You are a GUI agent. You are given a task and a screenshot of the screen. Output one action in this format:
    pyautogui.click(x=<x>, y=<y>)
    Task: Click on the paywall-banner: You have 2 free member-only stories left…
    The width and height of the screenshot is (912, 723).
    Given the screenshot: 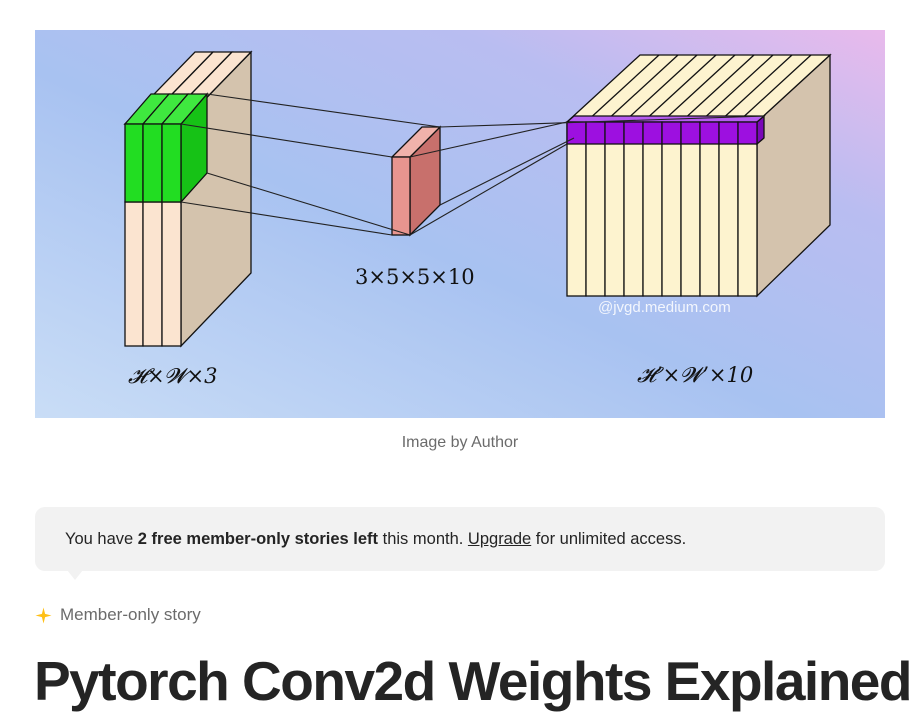 What is the action you would take?
    pyautogui.click(x=460, y=539)
    